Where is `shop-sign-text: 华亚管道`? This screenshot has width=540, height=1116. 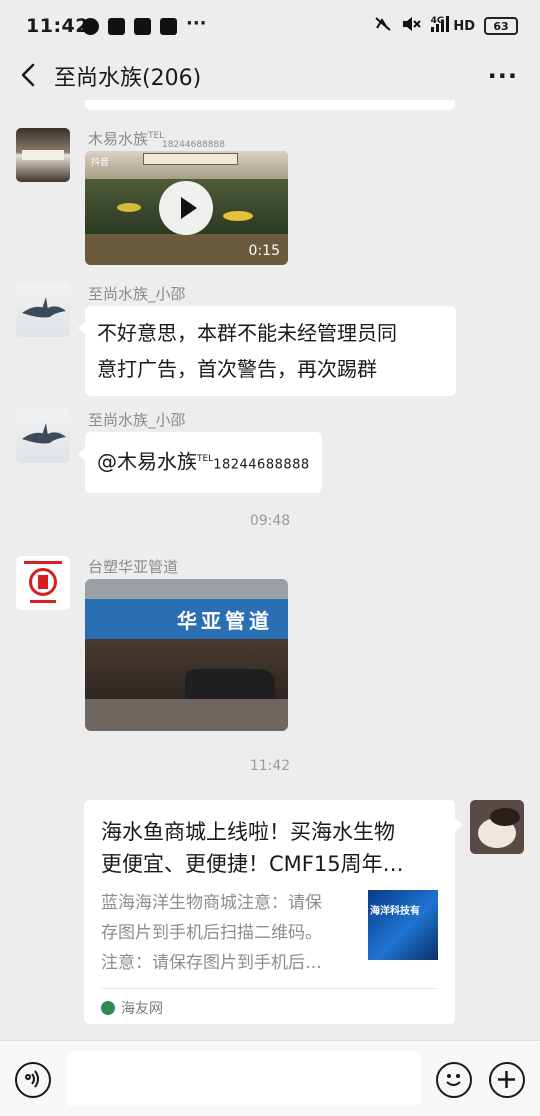
shop-sign-text: 华亚管道 is located at coordinates (225, 621).